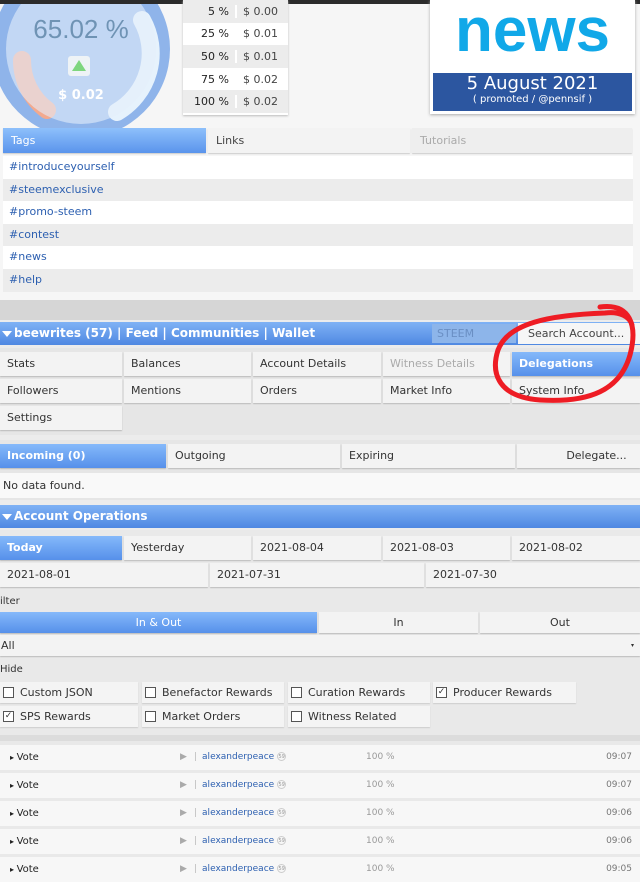  Describe the element at coordinates (61, 391) in the screenshot. I see `nav-followers: Followers` at that location.